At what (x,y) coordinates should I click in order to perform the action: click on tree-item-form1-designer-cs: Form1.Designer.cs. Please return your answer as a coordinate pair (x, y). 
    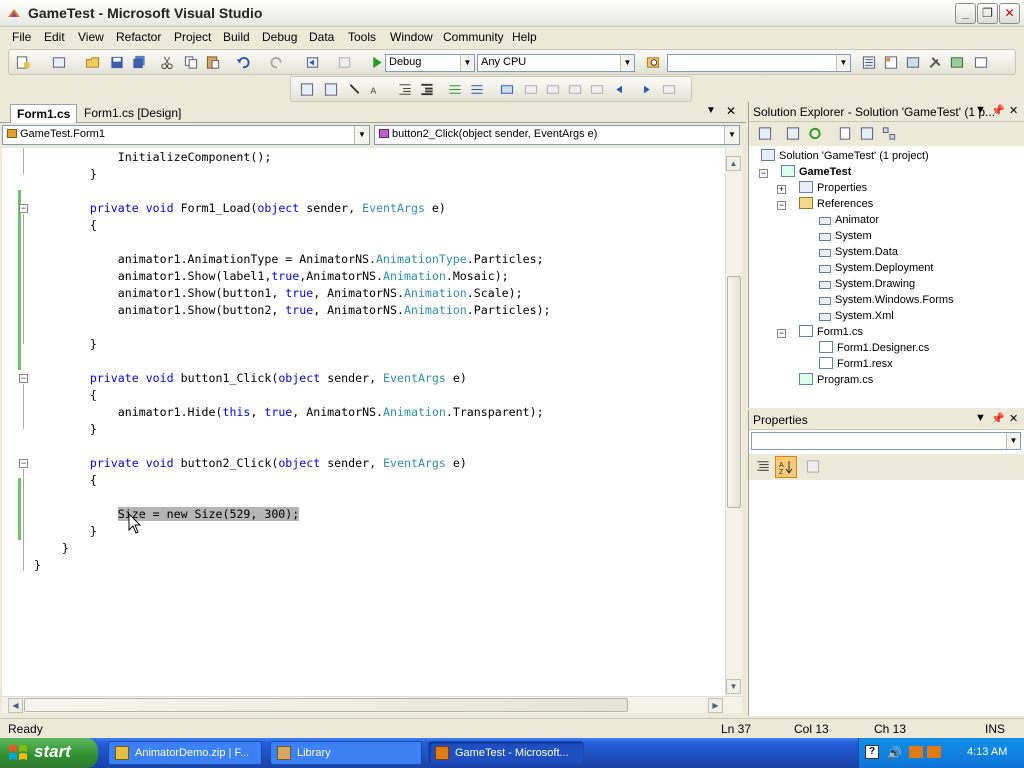
    Looking at the image, I should click on (874, 348).